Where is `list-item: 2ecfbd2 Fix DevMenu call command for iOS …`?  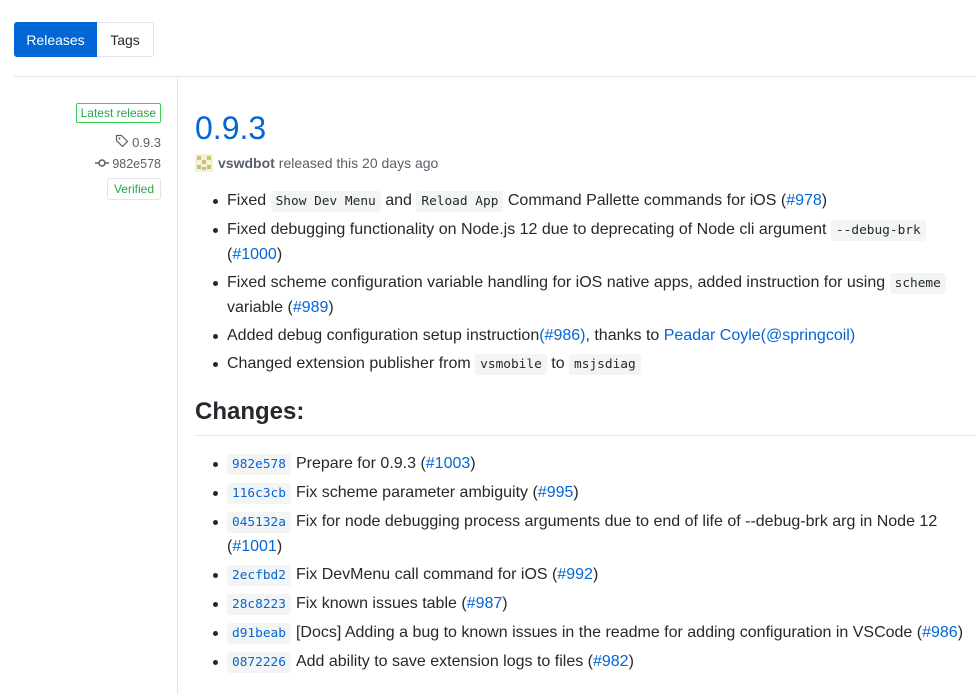
list-item: 2ecfbd2 Fix DevMenu call command for iOS … is located at coordinates (594, 575).